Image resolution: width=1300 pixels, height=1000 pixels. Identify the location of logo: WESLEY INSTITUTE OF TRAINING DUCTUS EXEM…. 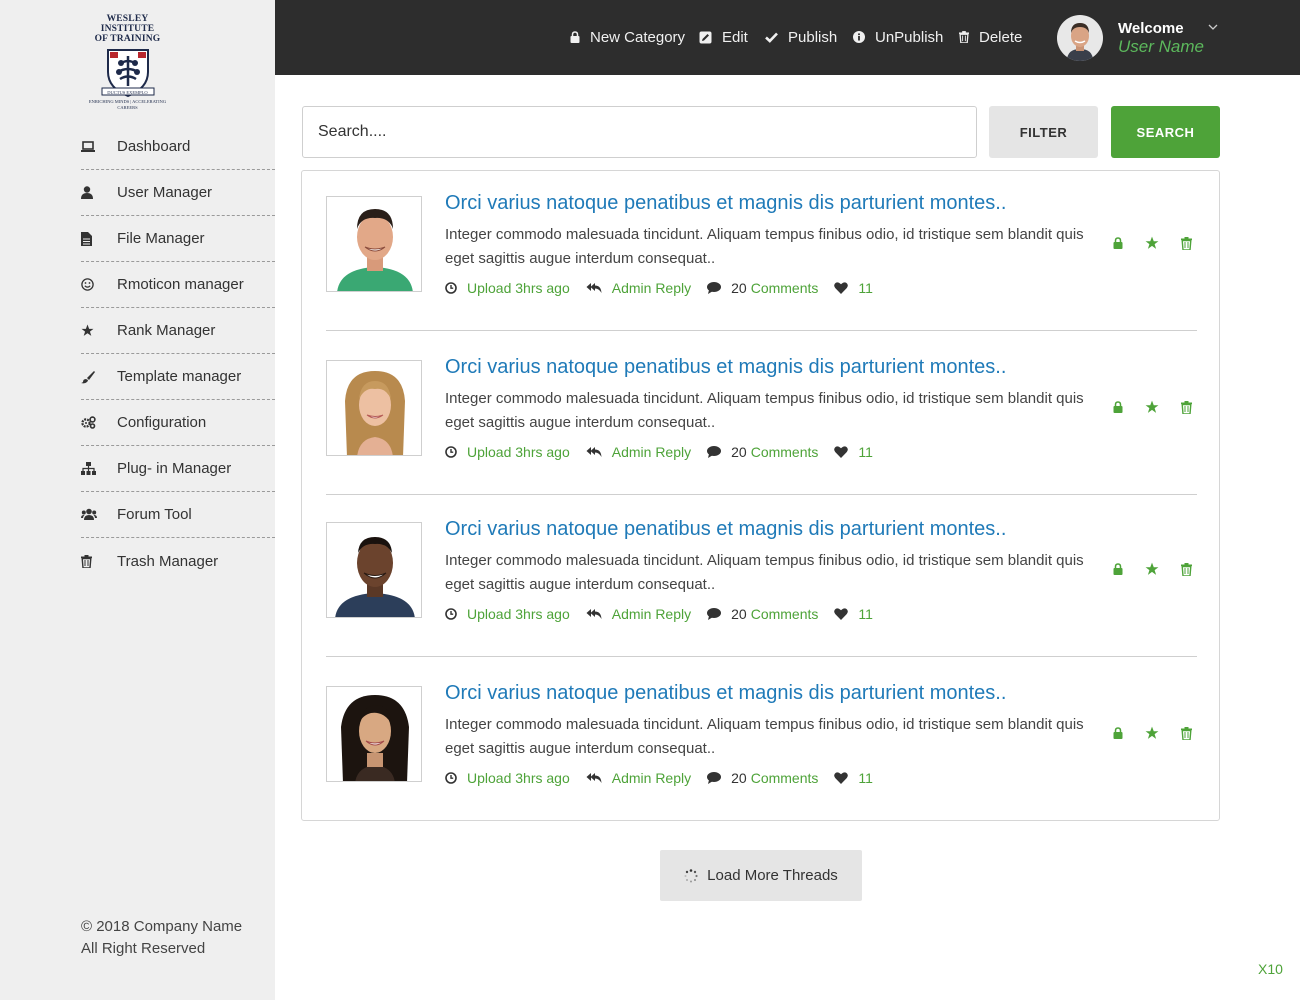
(127, 62).